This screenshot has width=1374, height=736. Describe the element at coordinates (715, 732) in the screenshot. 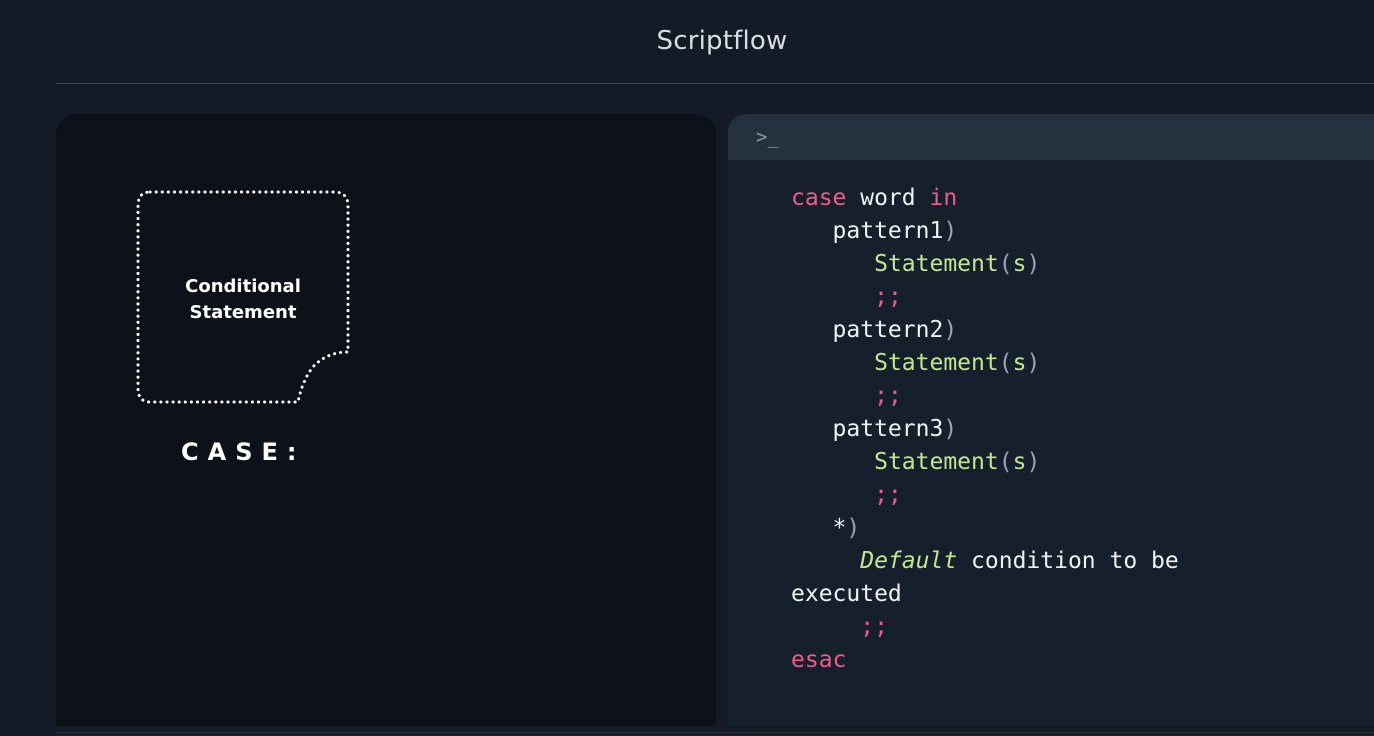

I see `footer-divider` at that location.